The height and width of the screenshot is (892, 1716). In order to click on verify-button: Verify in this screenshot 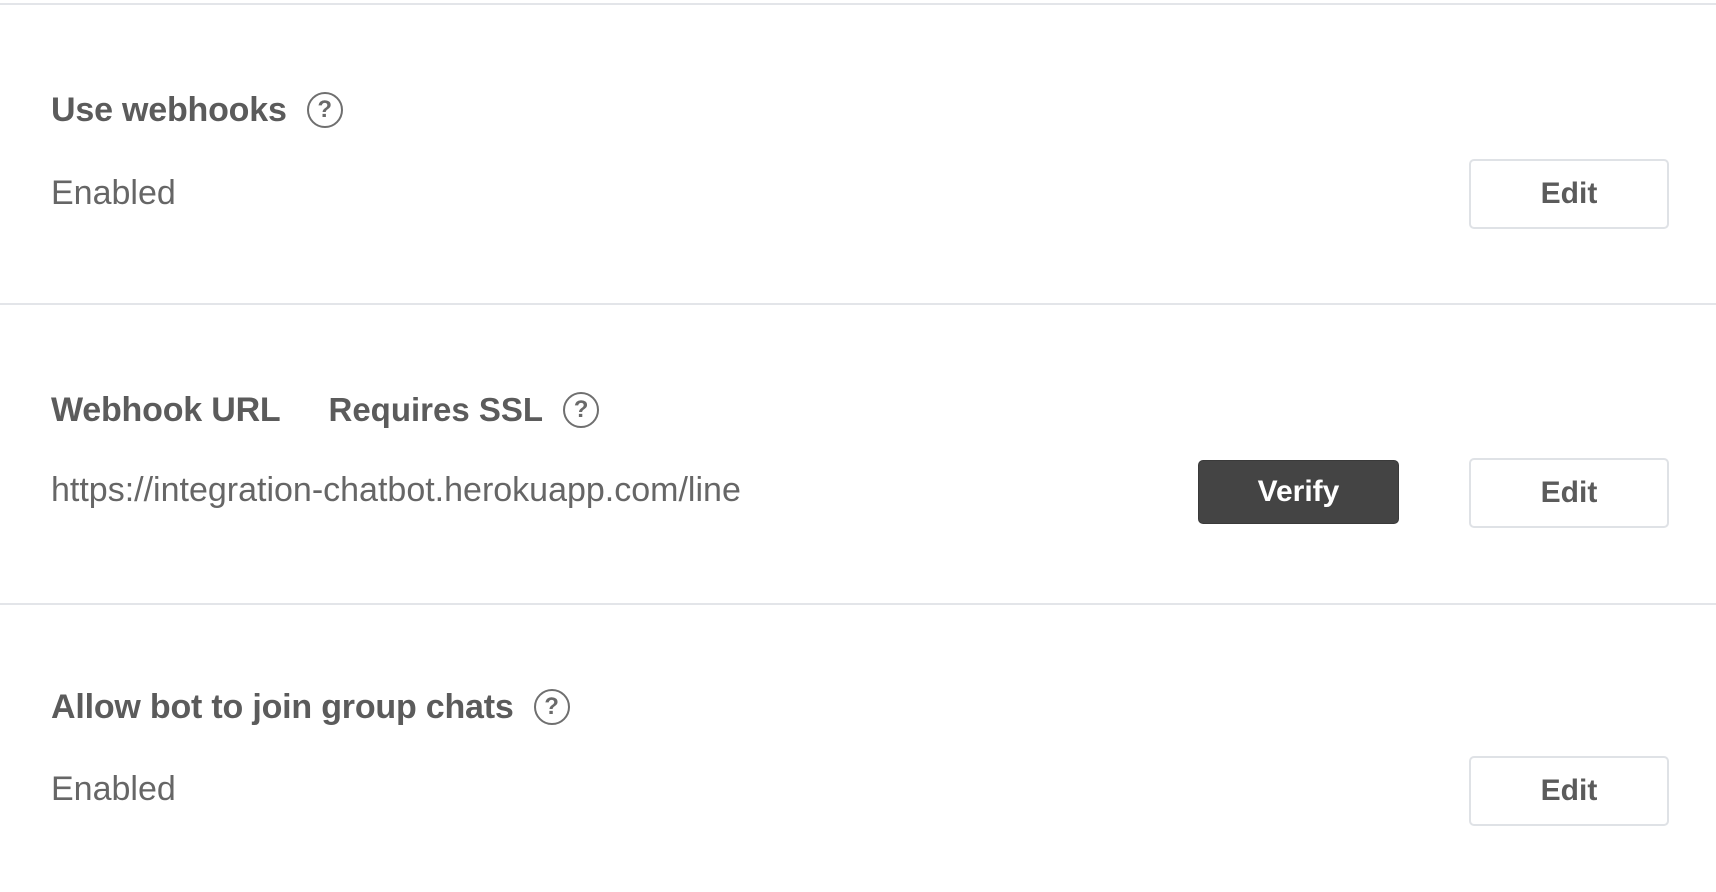, I will do `click(1298, 492)`.